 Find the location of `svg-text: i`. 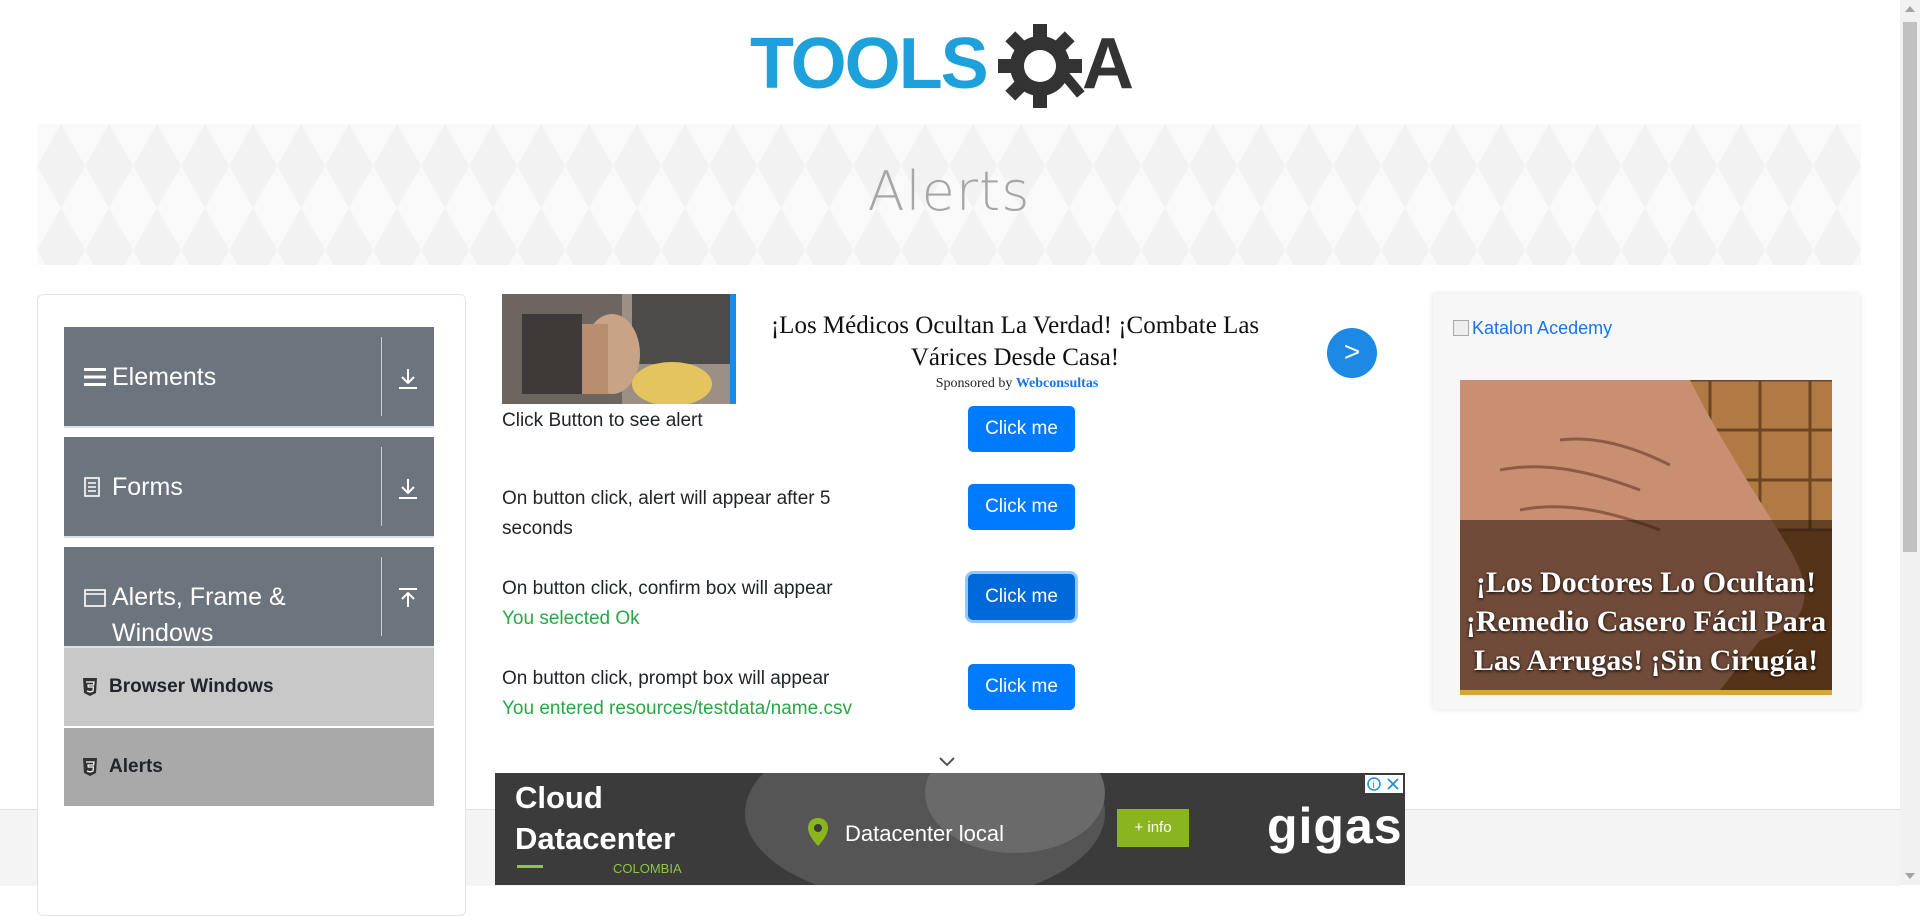

svg-text: i is located at coordinates (1374, 785).